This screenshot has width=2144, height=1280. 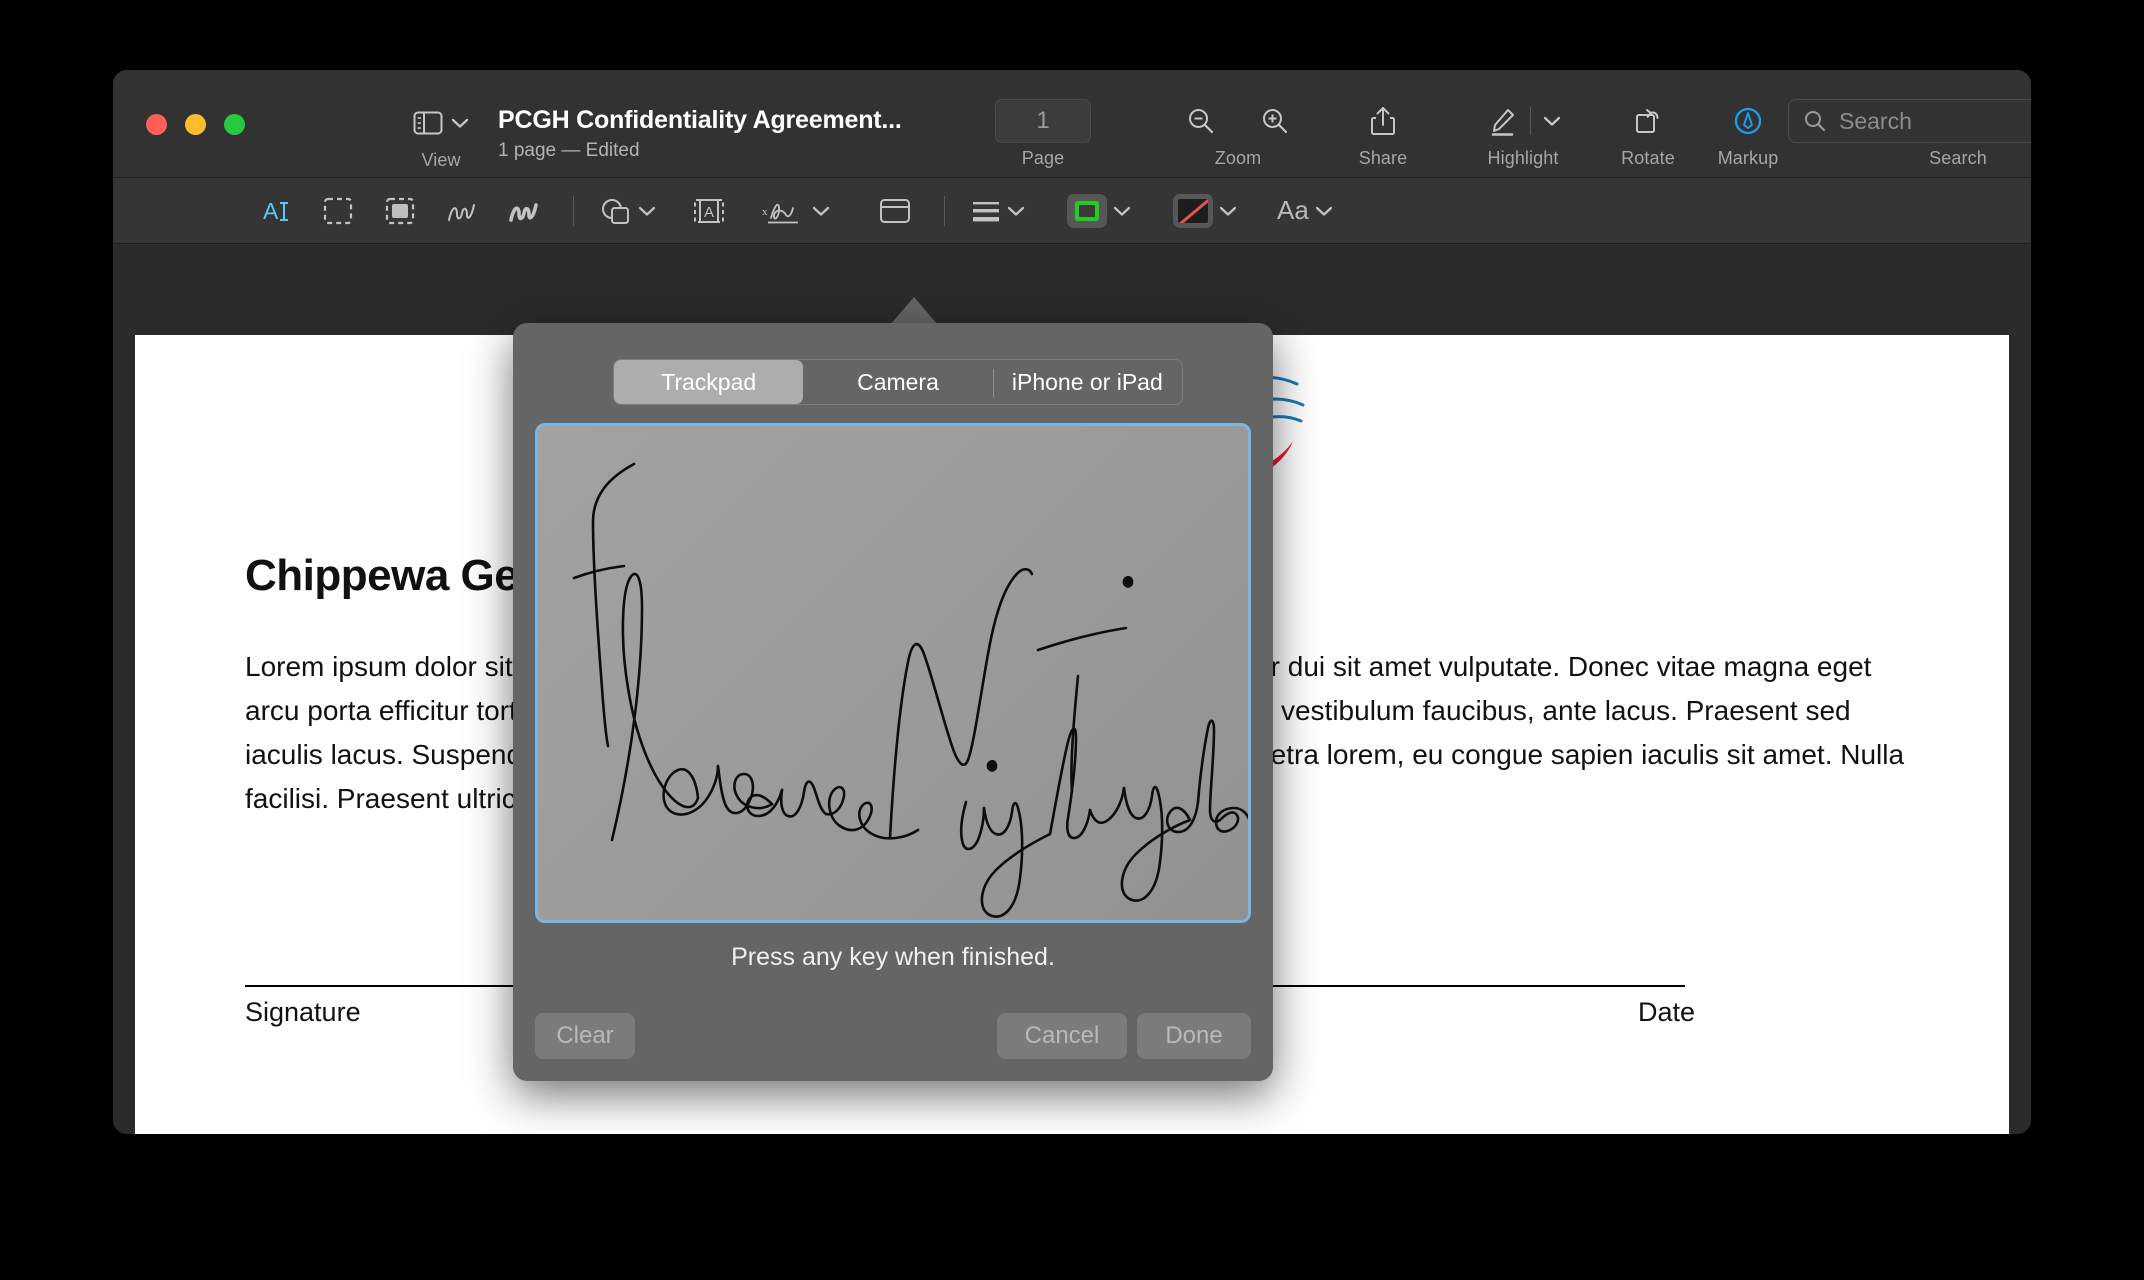 What do you see at coordinates (998, 211) in the screenshot?
I see `shape-style-tool` at bounding box center [998, 211].